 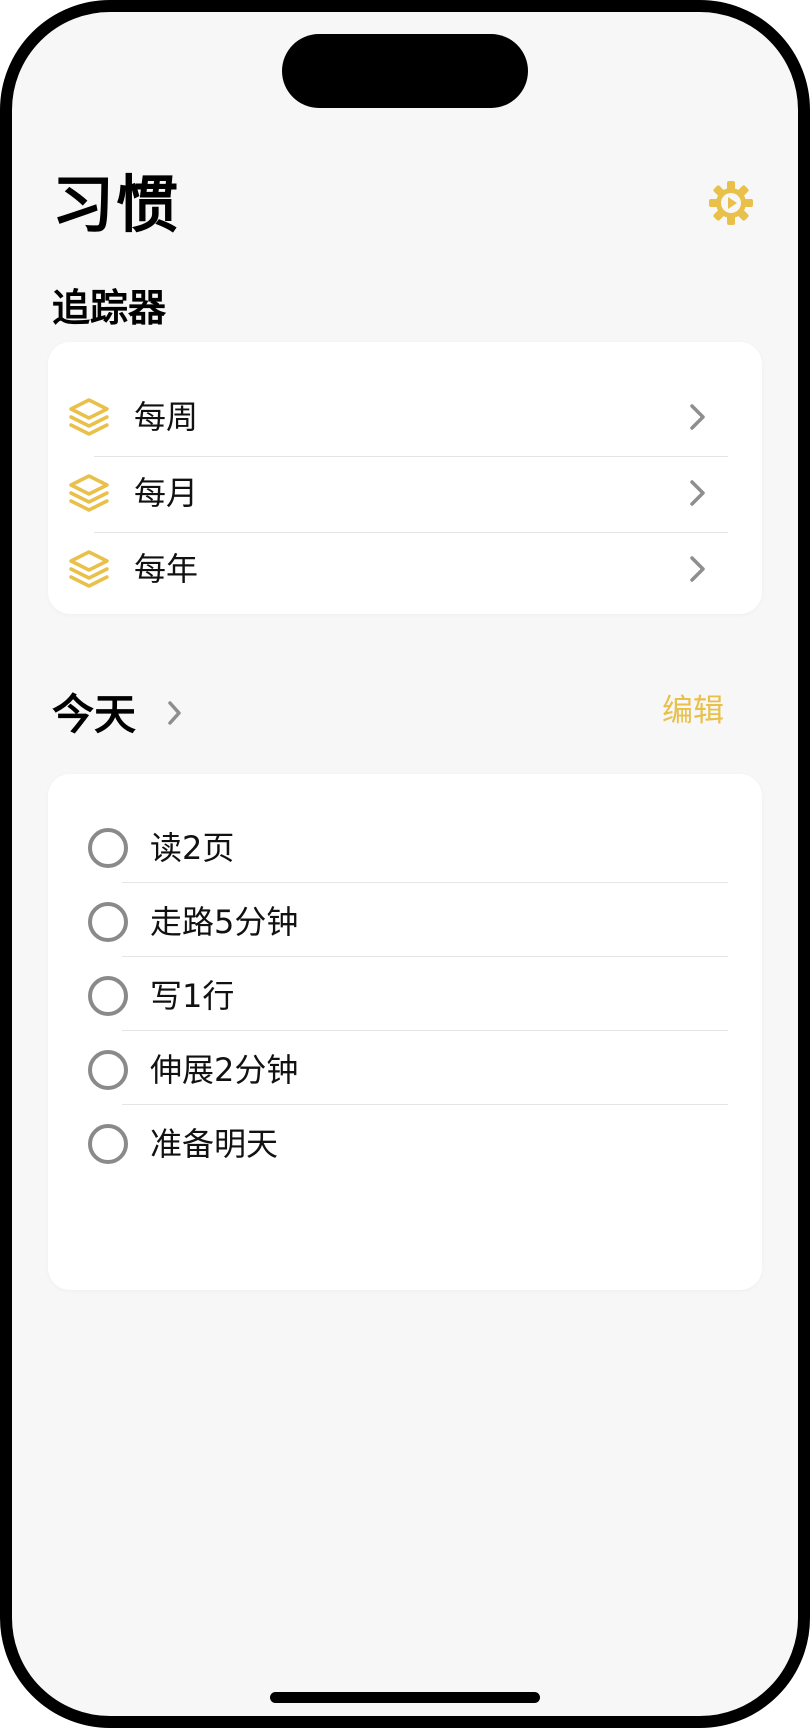 What do you see at coordinates (224, 1070) in the screenshot?
I see `task-label: 伸展2分钟` at bounding box center [224, 1070].